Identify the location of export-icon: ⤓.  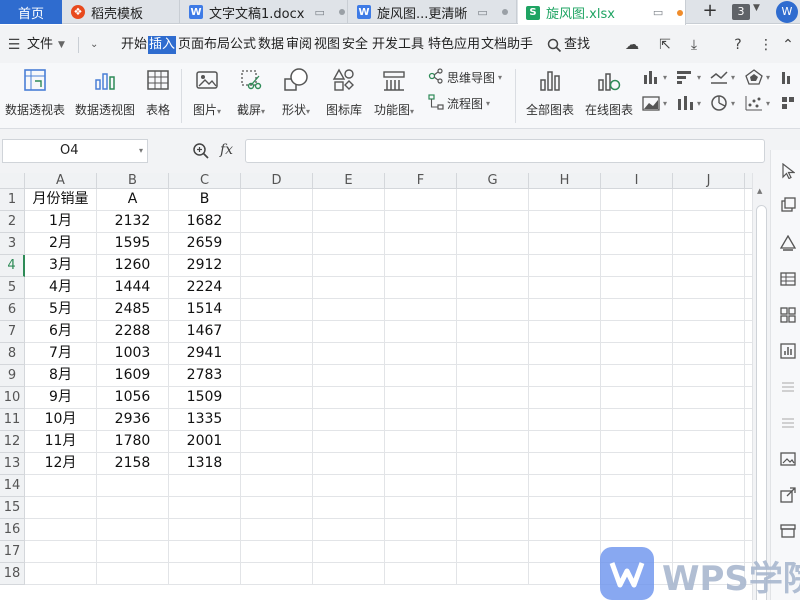
(694, 45).